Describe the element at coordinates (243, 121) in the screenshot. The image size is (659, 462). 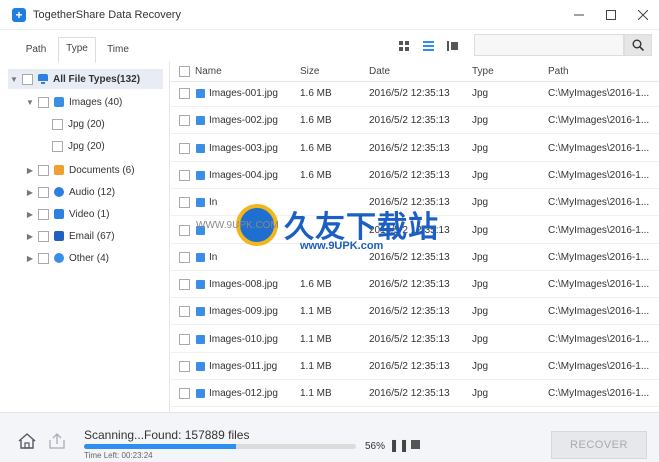
I see `file-name: Images-002.jpg` at that location.